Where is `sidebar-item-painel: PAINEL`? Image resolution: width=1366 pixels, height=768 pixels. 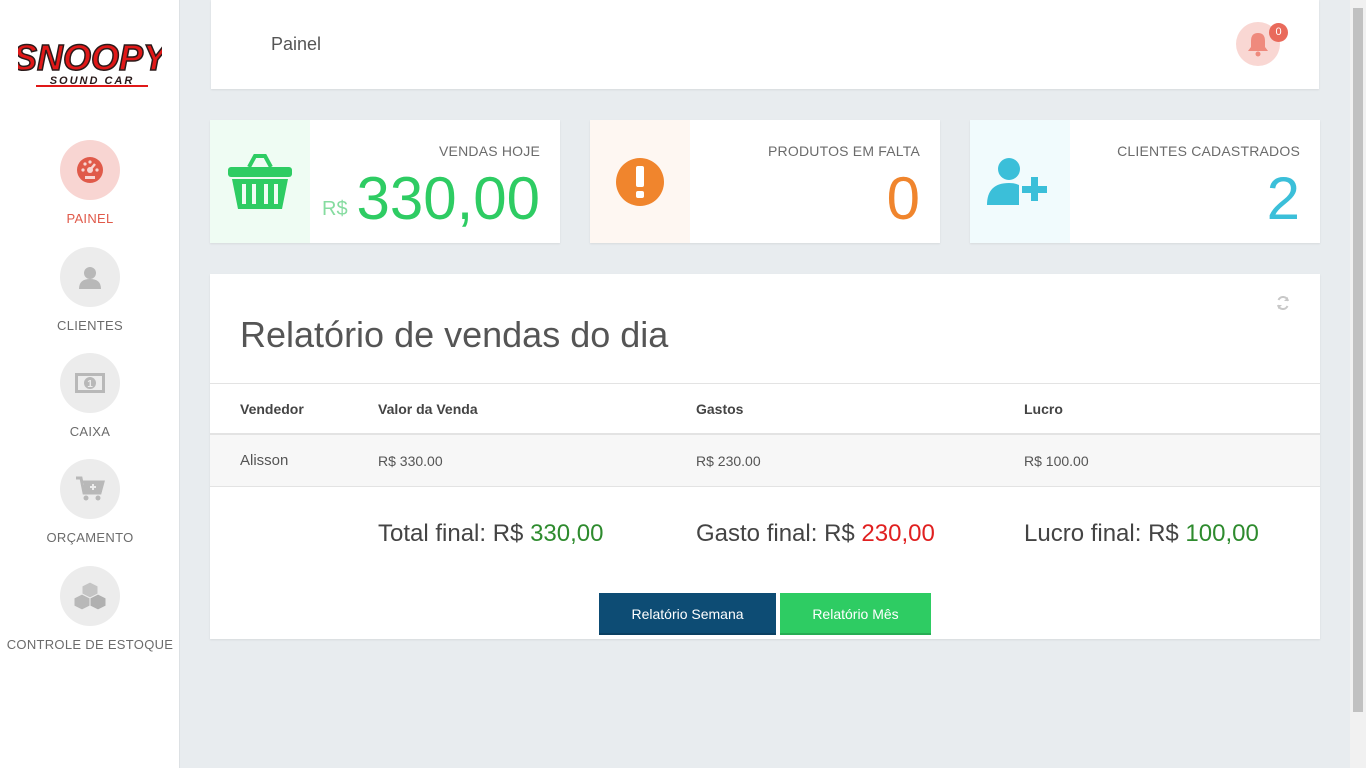
sidebar-item-painel: PAINEL is located at coordinates (90, 183).